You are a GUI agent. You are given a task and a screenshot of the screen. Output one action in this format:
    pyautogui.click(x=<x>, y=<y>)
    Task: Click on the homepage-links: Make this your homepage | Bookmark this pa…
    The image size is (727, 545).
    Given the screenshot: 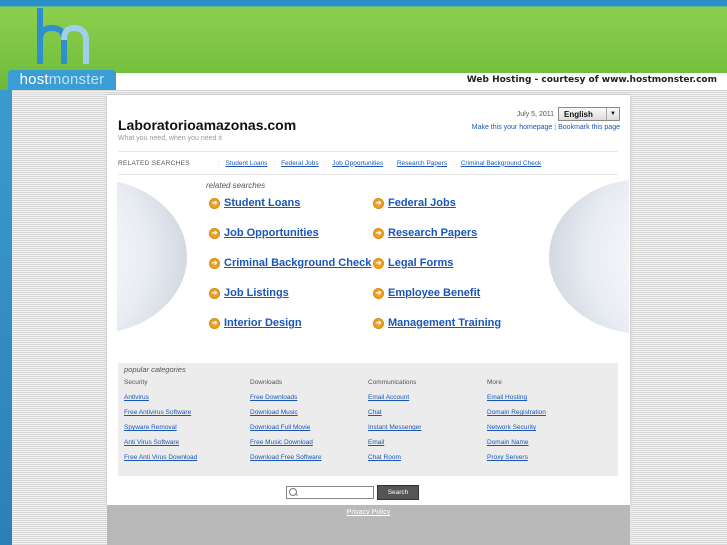 What is the action you would take?
    pyautogui.click(x=546, y=127)
    